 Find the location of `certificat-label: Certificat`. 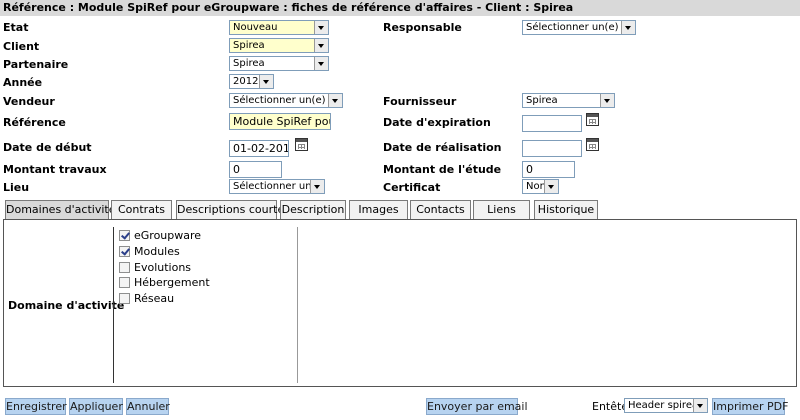

certificat-label: Certificat is located at coordinates (412, 187).